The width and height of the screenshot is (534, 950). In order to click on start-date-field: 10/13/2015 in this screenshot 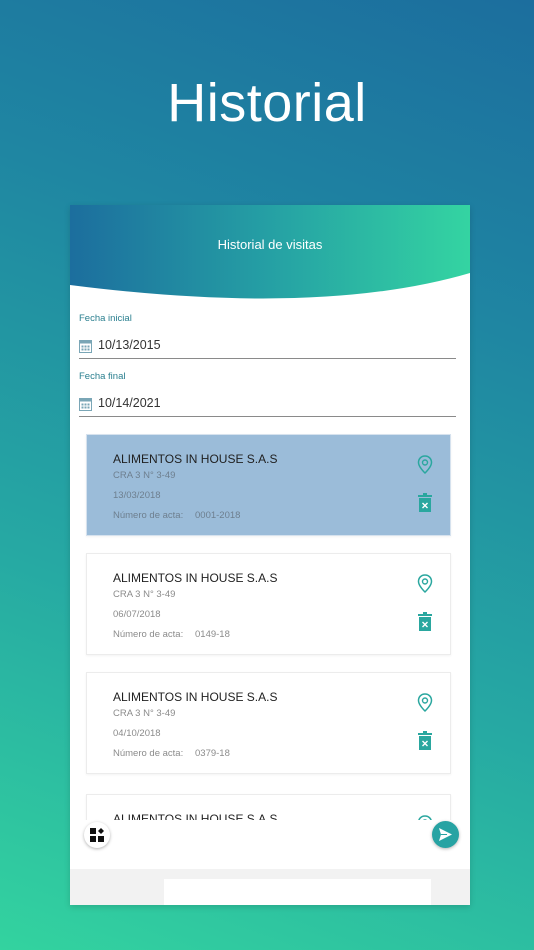, I will do `click(267, 347)`.